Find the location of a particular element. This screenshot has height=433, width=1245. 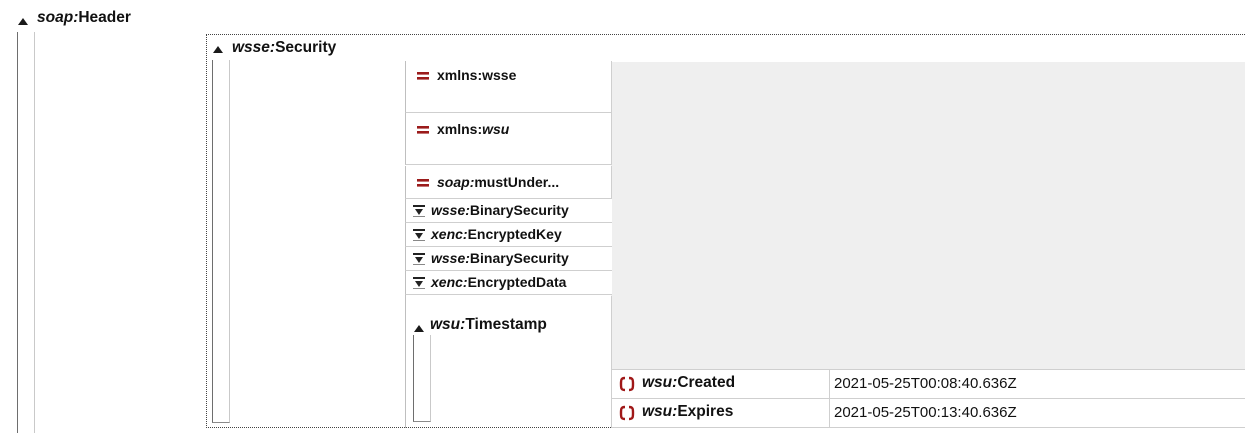

wsse-security-label: wsse:Security is located at coordinates (284, 48).